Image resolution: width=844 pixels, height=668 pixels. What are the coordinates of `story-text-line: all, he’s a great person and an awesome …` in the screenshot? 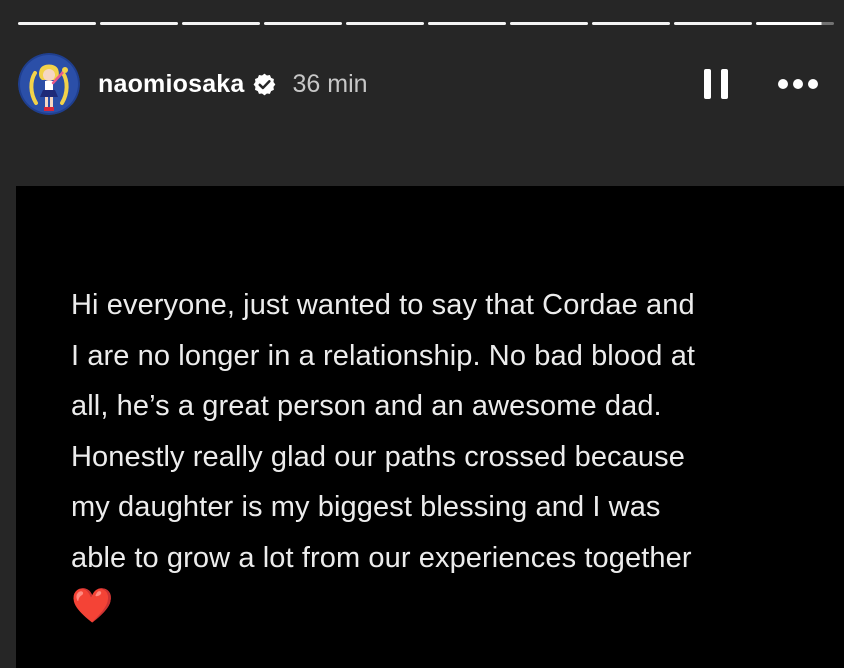 It's located at (366, 406).